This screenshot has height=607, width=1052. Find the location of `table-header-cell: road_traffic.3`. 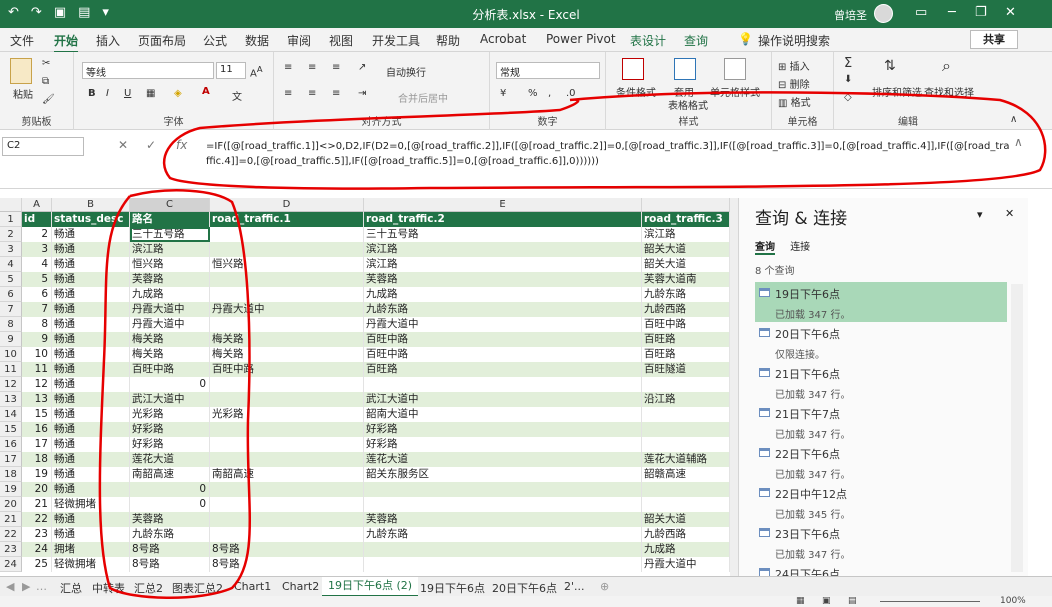

table-header-cell: road_traffic.3 is located at coordinates (686, 219).